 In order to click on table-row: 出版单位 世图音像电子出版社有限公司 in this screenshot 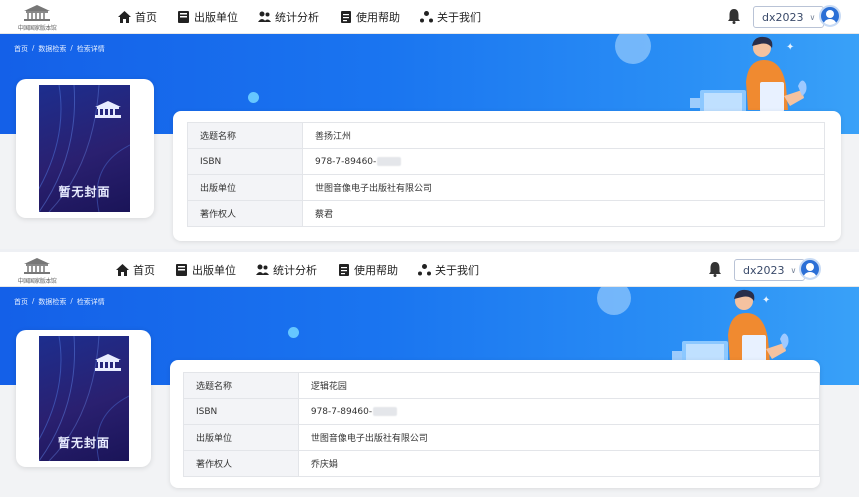, I will do `click(506, 187)`.